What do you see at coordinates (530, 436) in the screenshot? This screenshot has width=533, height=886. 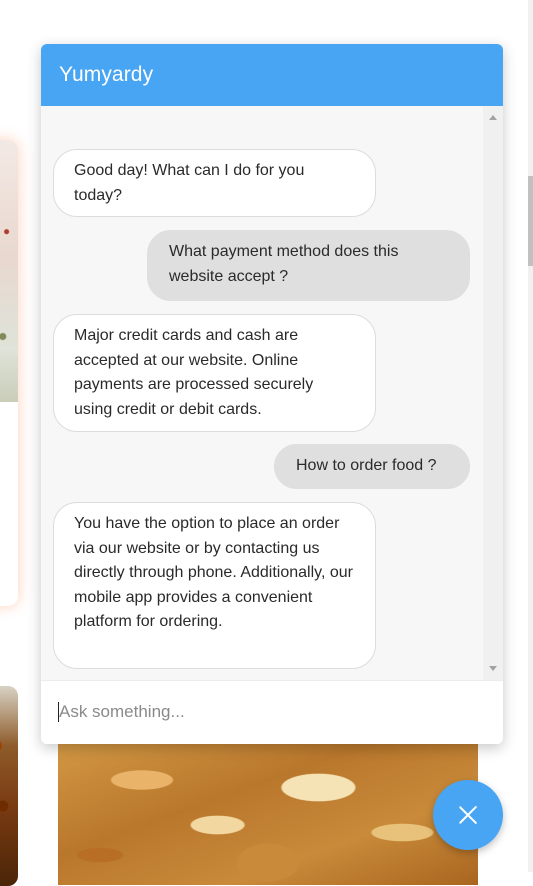 I see `page-scrollbar` at bounding box center [530, 436].